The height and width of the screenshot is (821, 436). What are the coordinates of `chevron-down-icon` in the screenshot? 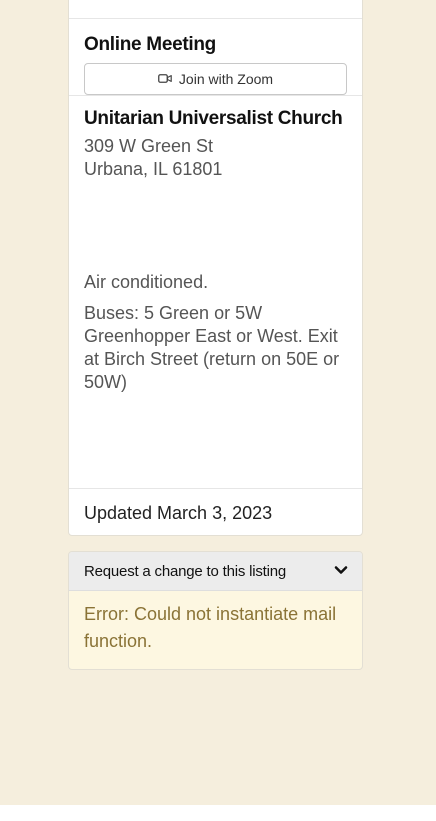 It's located at (341, 571).